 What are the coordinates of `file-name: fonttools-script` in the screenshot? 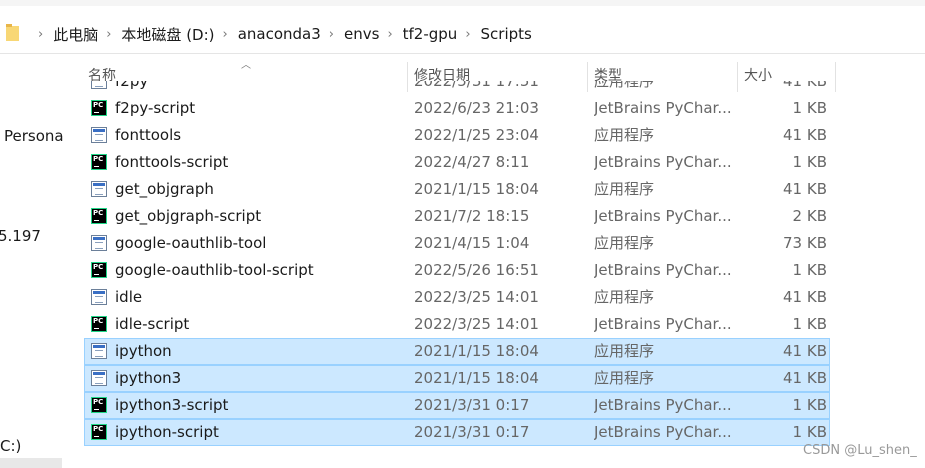 It's located at (172, 162).